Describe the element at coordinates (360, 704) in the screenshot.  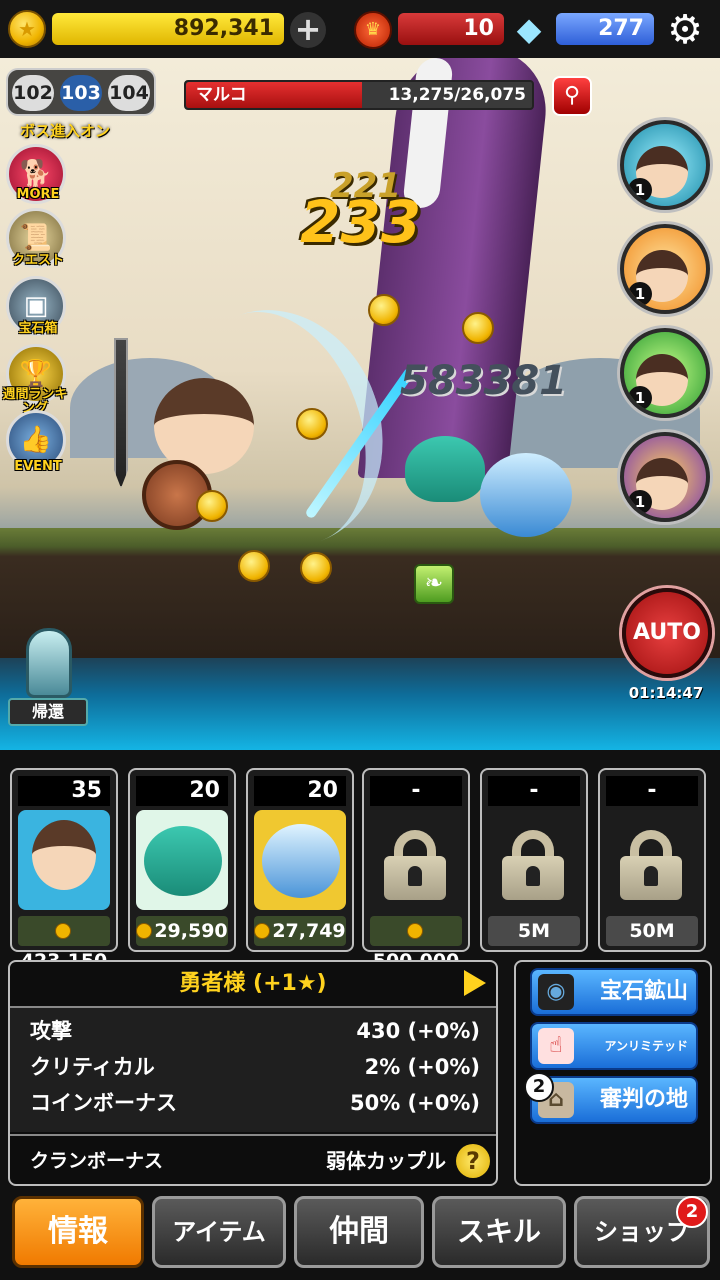
I see `water` at that location.